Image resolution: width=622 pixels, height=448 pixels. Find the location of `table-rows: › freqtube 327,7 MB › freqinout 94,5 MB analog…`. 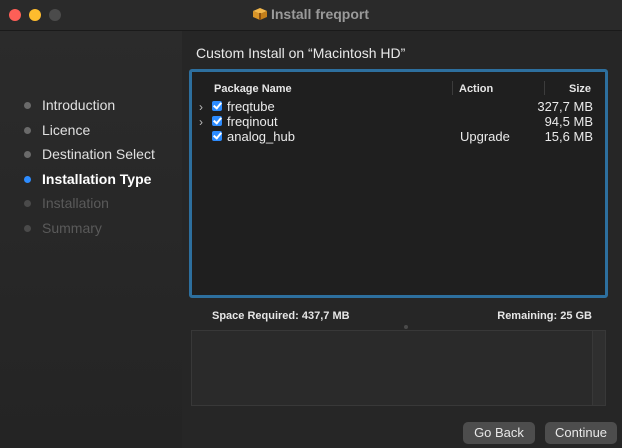

table-rows: › freqtube 327,7 MB › freqinout 94,5 MB analog… is located at coordinates (398, 122).